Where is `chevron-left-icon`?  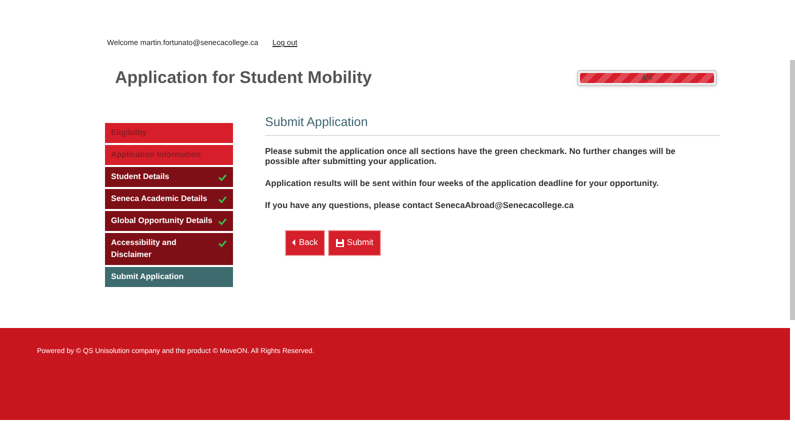 chevron-left-icon is located at coordinates (294, 242).